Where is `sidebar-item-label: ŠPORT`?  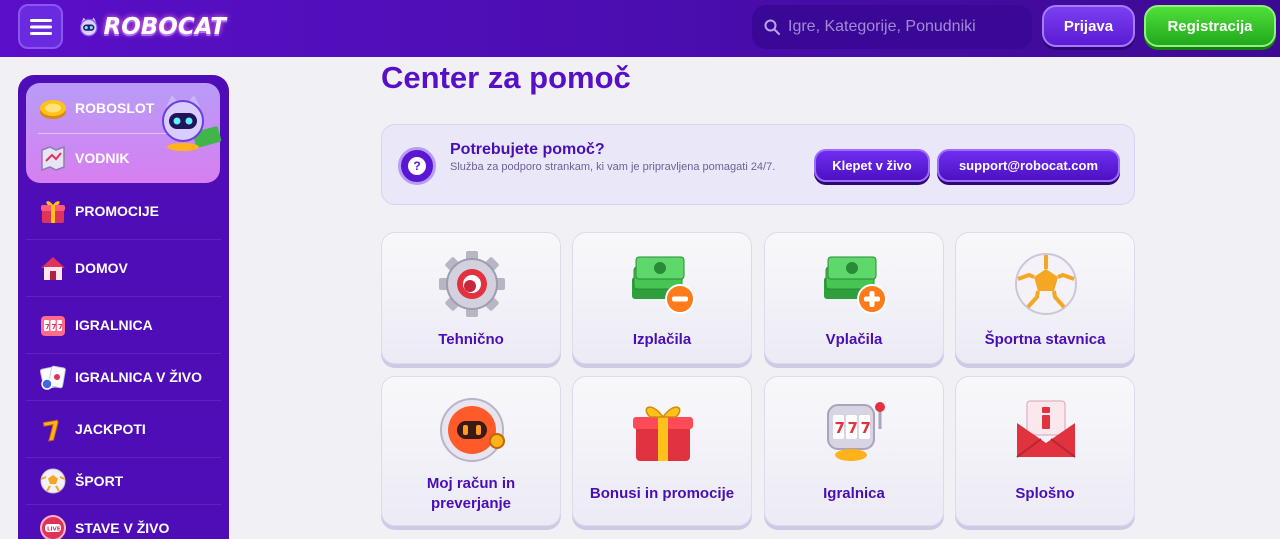
sidebar-item-label: ŠPORT is located at coordinates (99, 481).